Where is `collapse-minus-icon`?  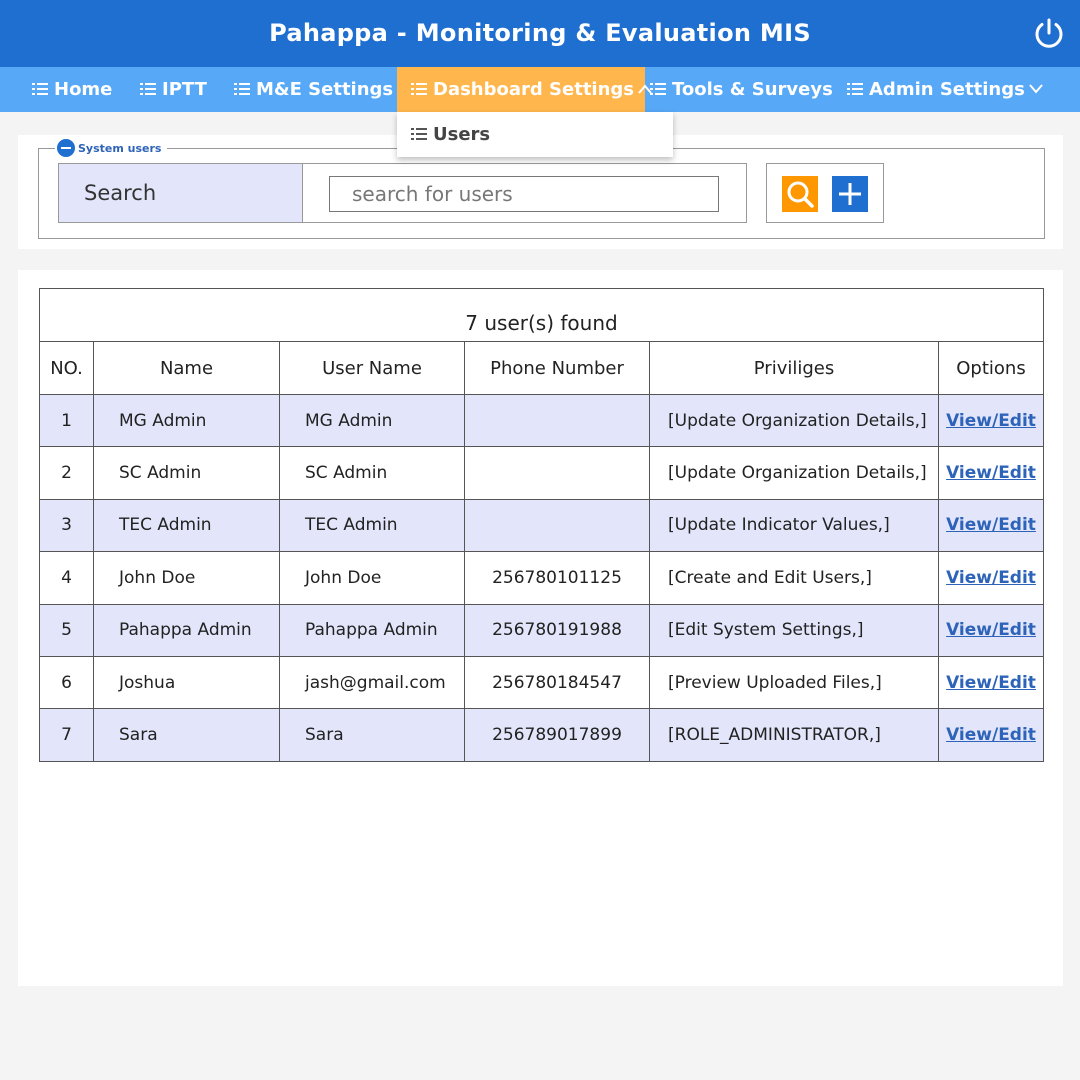
collapse-minus-icon is located at coordinates (66, 148).